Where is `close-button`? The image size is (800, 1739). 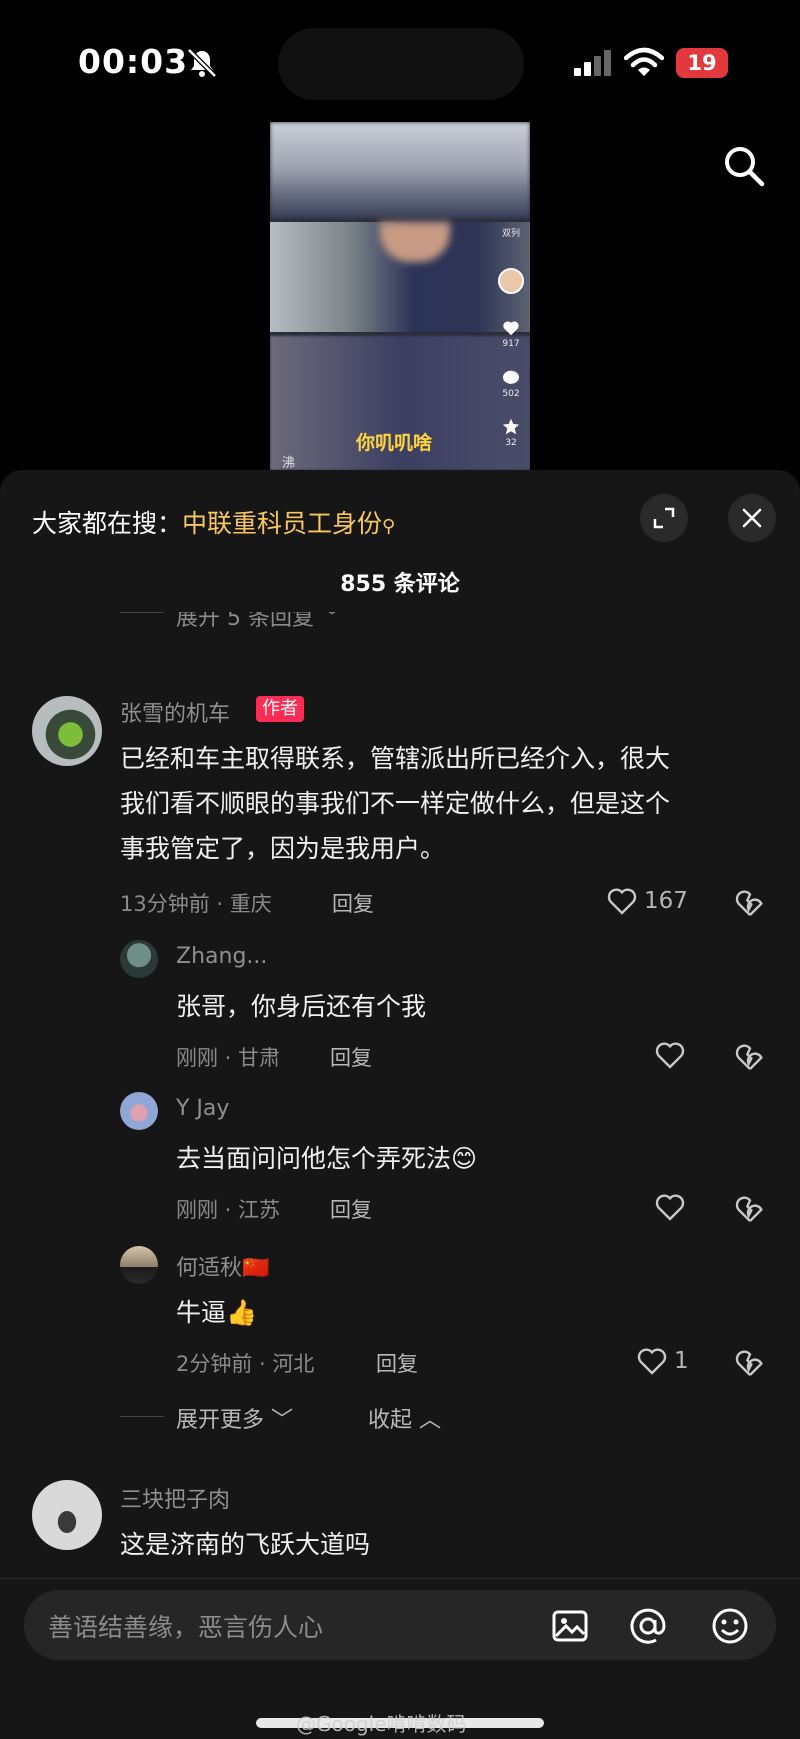 close-button is located at coordinates (752, 518).